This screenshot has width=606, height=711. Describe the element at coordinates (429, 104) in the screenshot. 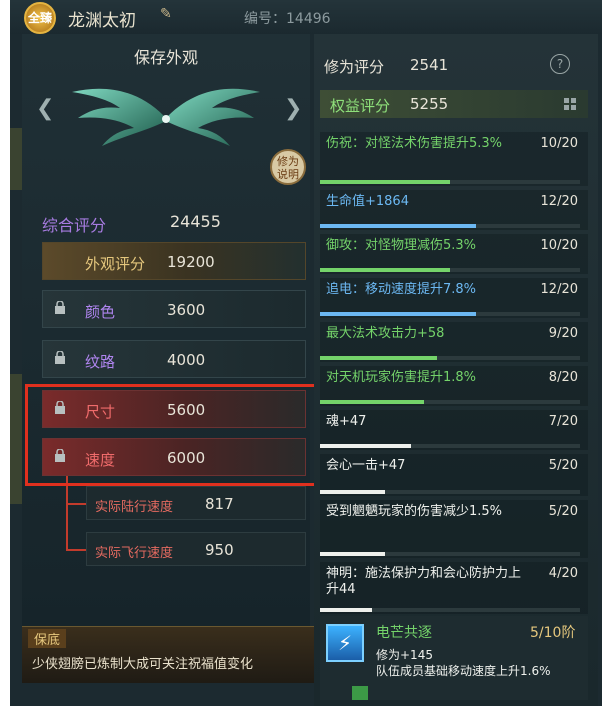

I see `rights-score-value: 5255` at that location.